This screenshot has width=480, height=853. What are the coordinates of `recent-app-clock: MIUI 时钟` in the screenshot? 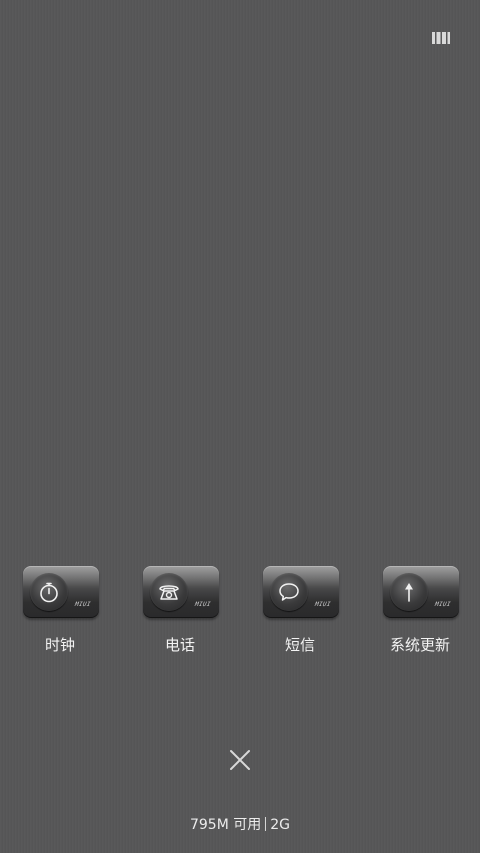 It's located at (60, 616).